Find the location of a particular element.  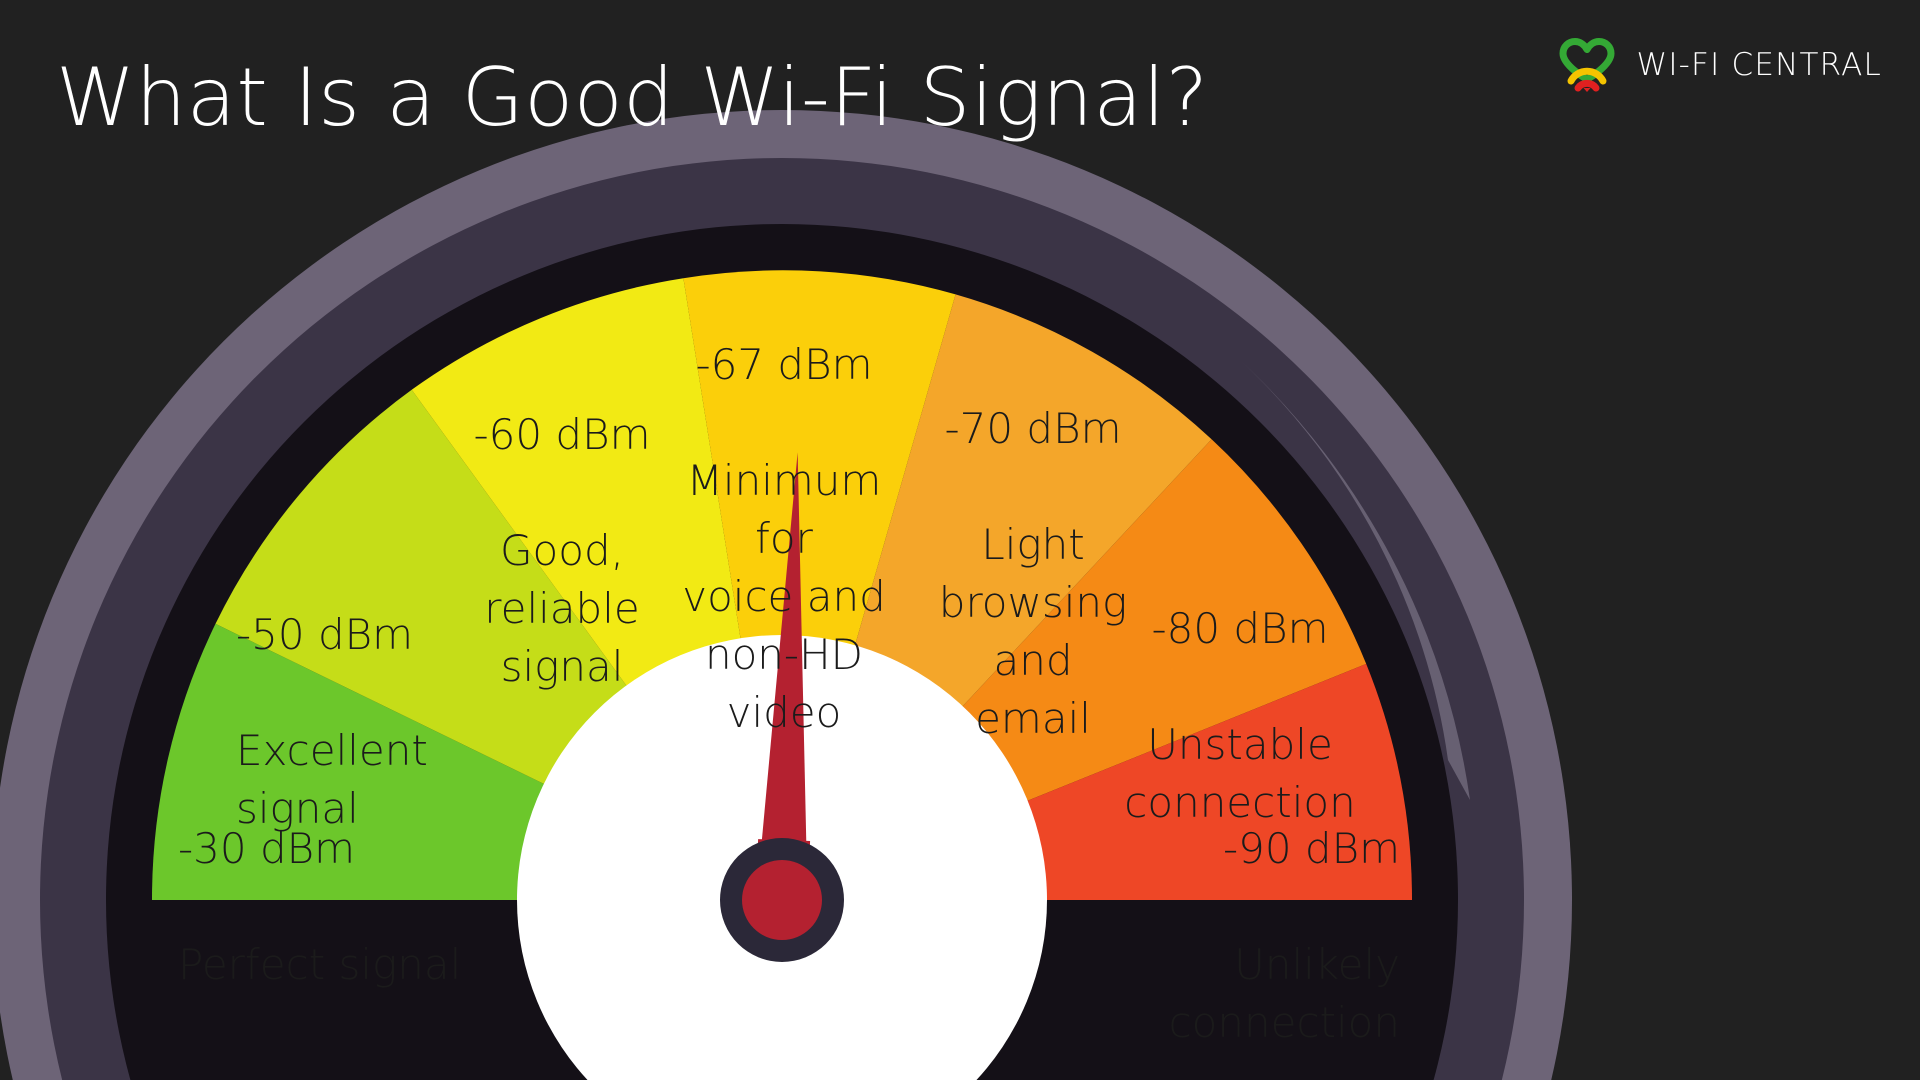

gauge-hub-center is located at coordinates (782, 900).